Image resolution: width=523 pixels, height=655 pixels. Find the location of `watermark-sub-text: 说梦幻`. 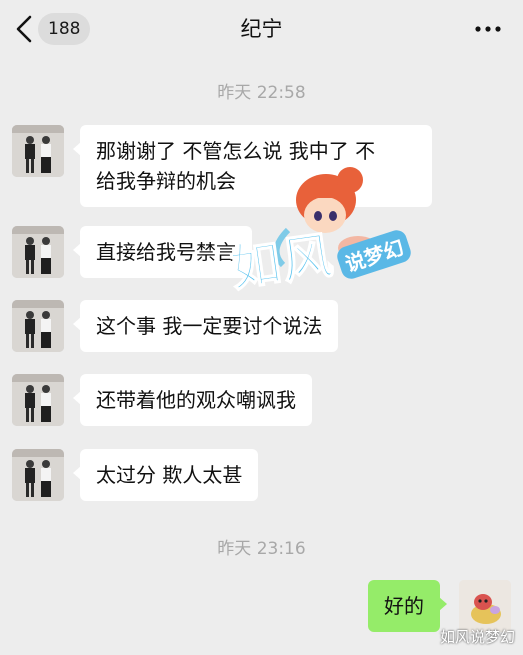

watermark-sub-text: 说梦幻 is located at coordinates (374, 254).